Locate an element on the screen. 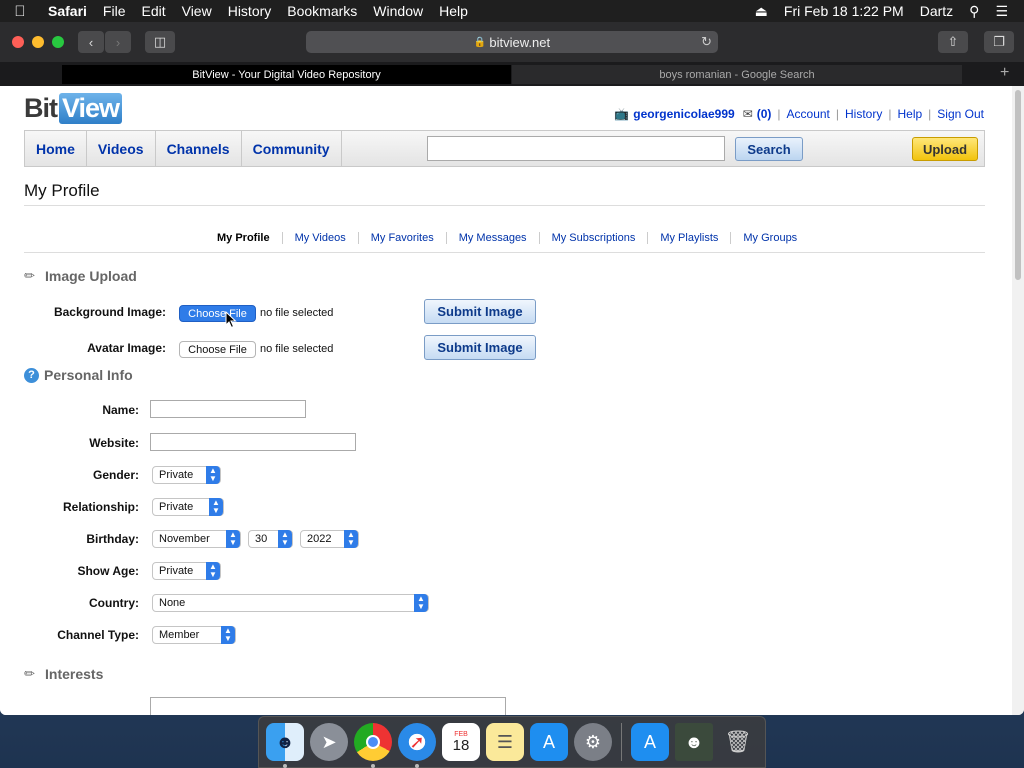  gender-select-value: Private is located at coordinates (176, 475).